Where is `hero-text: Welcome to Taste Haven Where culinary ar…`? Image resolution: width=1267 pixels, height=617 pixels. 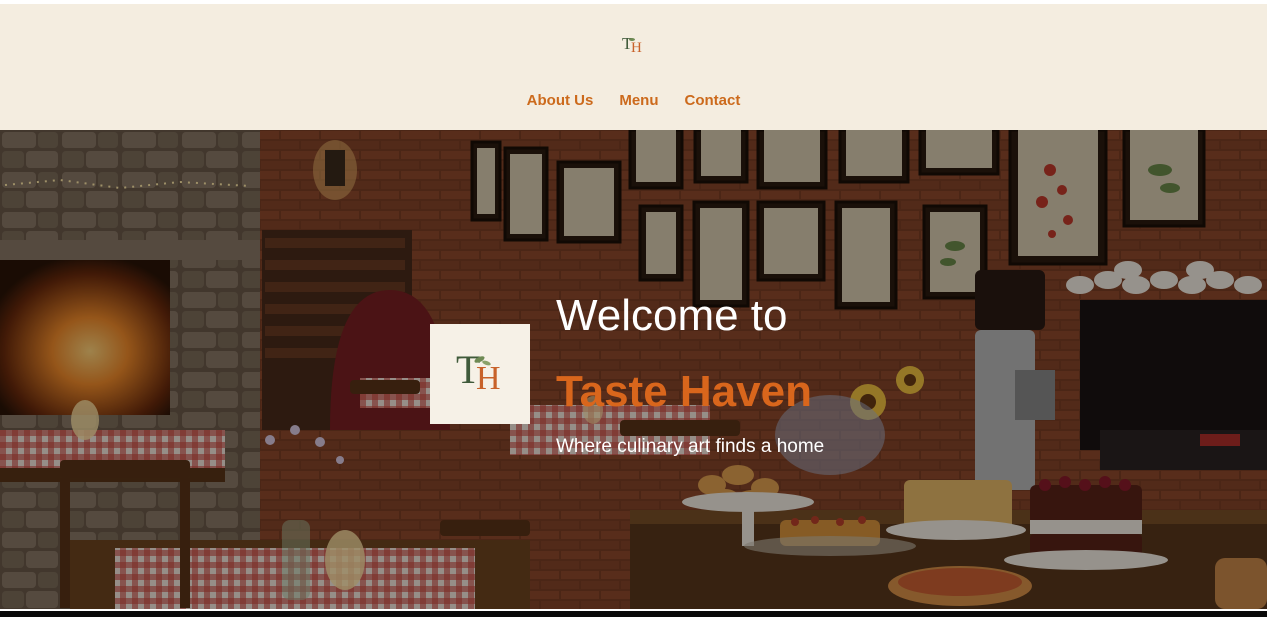
hero-text: Welcome to Taste Haven Where culinary ar… is located at coordinates (766, 374).